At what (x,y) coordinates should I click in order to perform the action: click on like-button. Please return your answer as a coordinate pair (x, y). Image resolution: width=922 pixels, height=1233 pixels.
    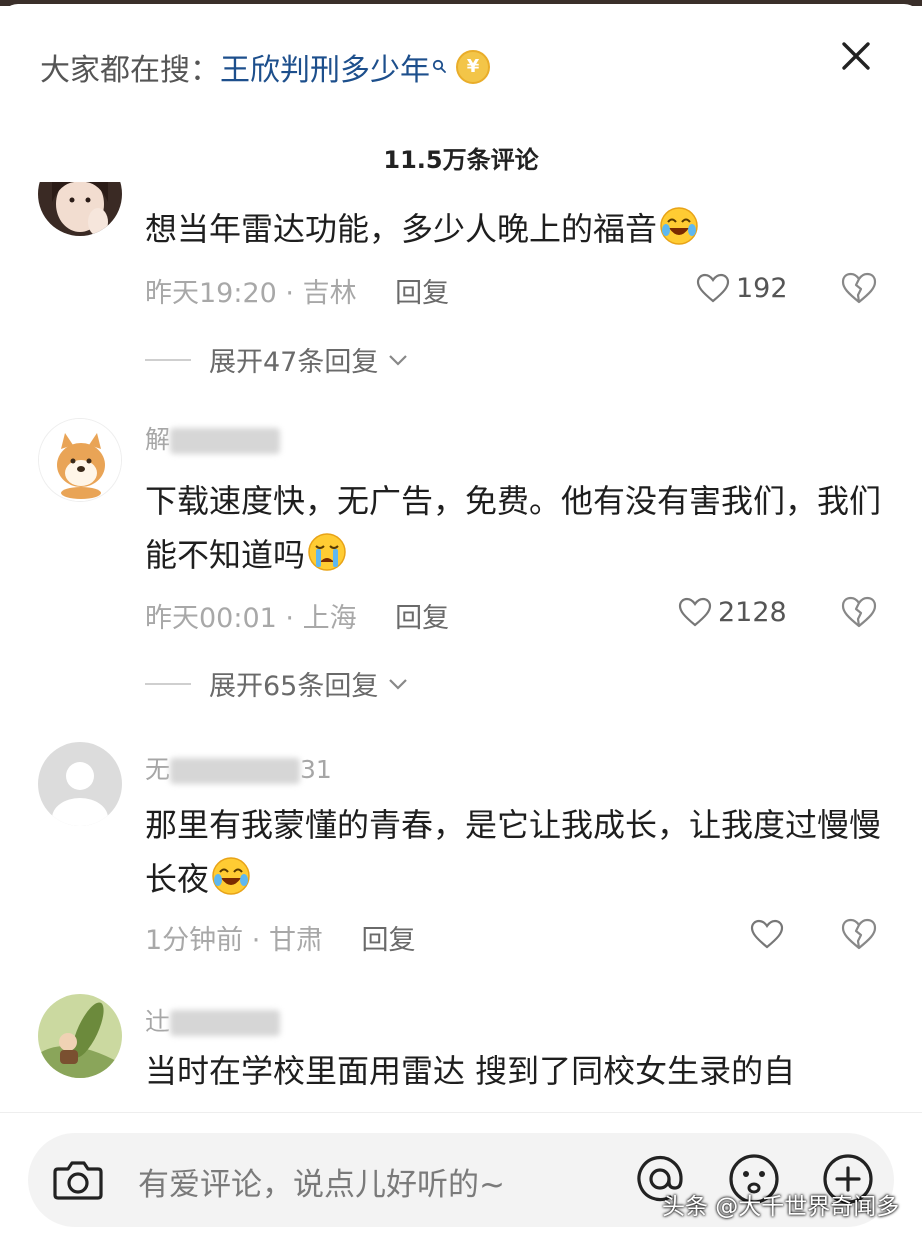
    Looking at the image, I should click on (770, 934).